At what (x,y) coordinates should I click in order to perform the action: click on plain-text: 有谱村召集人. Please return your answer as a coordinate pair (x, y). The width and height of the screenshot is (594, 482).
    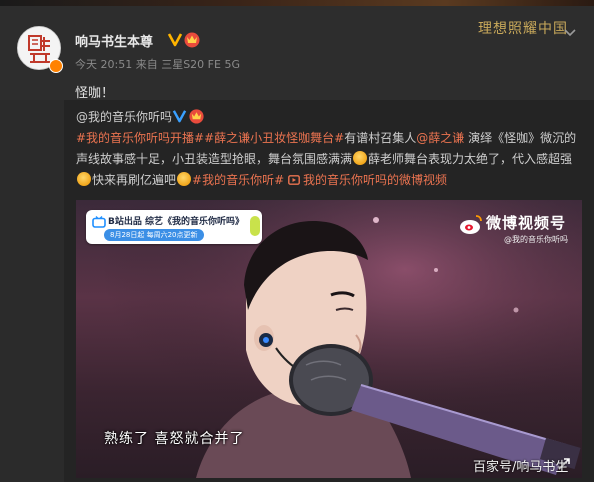
    Looking at the image, I should click on (380, 138).